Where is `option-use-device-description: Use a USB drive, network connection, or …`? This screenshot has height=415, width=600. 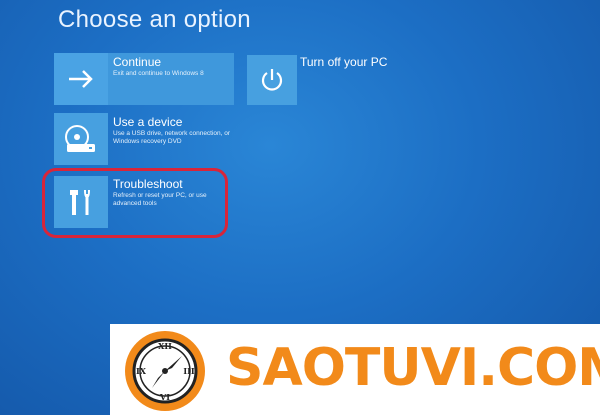
option-use-device-description: Use a USB drive, network connection, or … is located at coordinates (172, 137).